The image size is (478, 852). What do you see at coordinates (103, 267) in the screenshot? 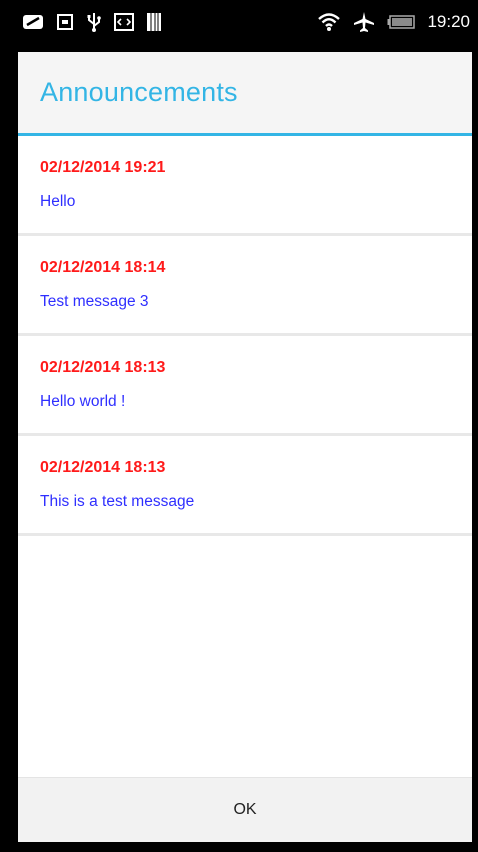
I see `announcement-date: 02/12/2014 18:14` at bounding box center [103, 267].